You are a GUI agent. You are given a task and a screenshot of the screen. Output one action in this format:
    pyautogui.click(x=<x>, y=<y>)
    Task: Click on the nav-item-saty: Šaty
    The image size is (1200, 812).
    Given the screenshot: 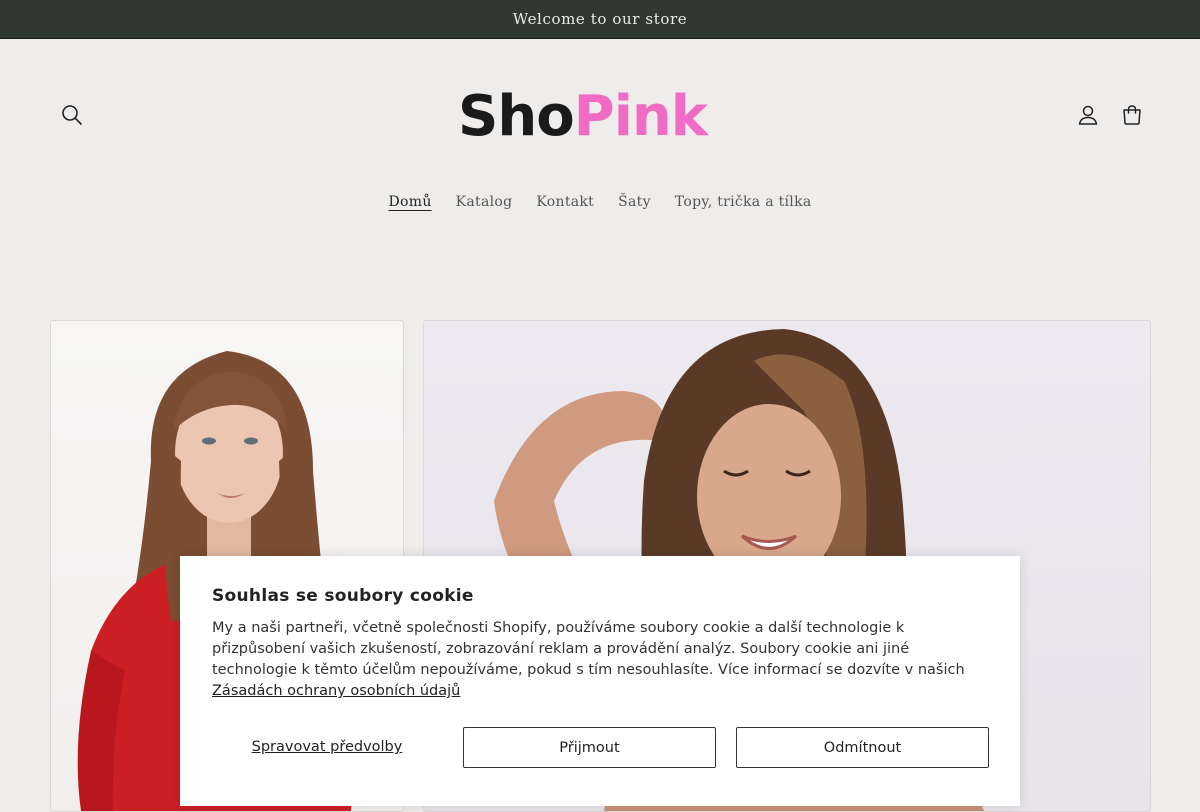 What is the action you would take?
    pyautogui.click(x=634, y=202)
    